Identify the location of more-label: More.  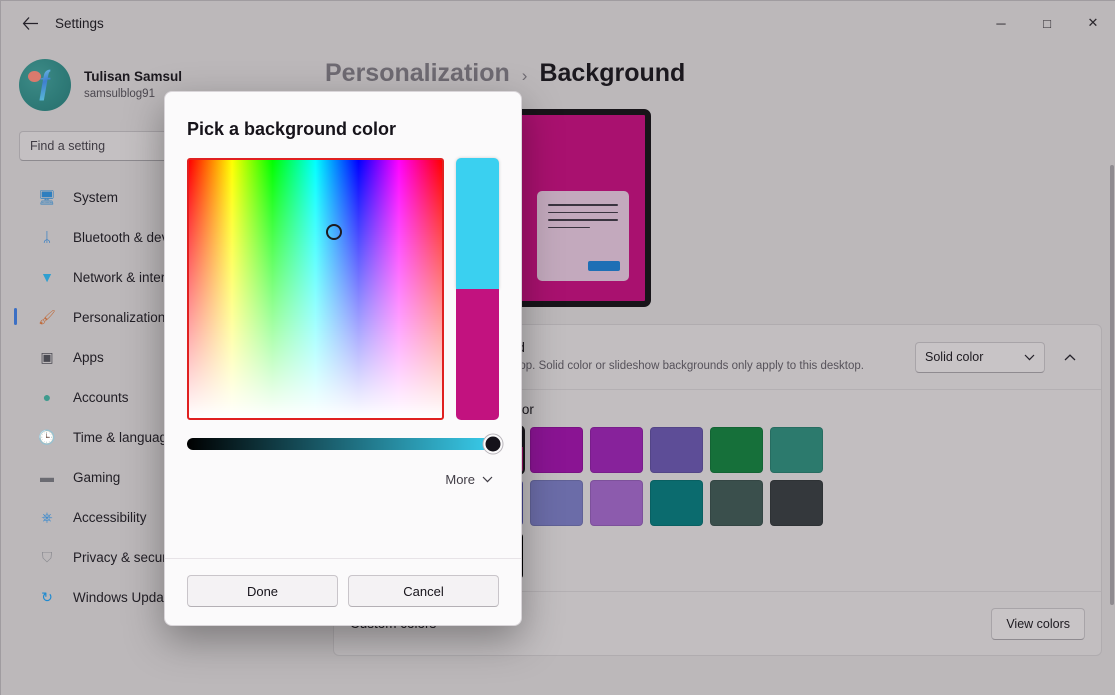
(460, 479).